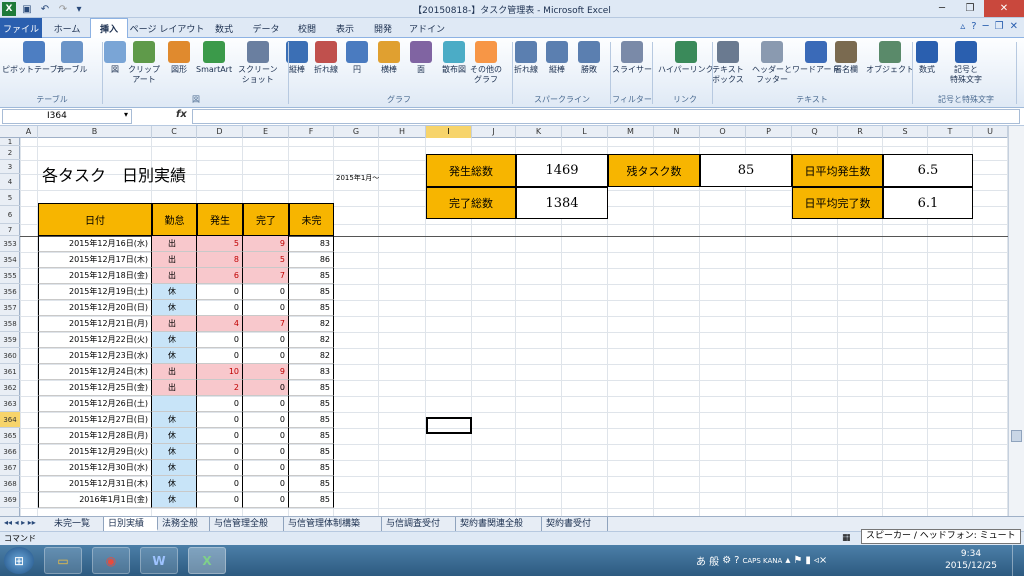  Describe the element at coordinates (10, 356) in the screenshot. I see `row-header: 360` at that location.